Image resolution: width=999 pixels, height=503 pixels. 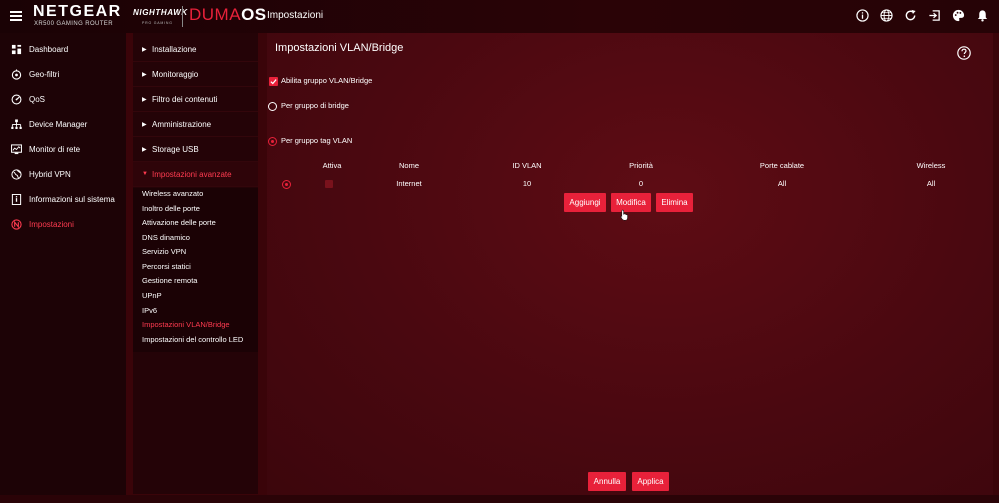 I want to click on submenu-link-gestione-remota: Gestione remota, so click(x=169, y=280).